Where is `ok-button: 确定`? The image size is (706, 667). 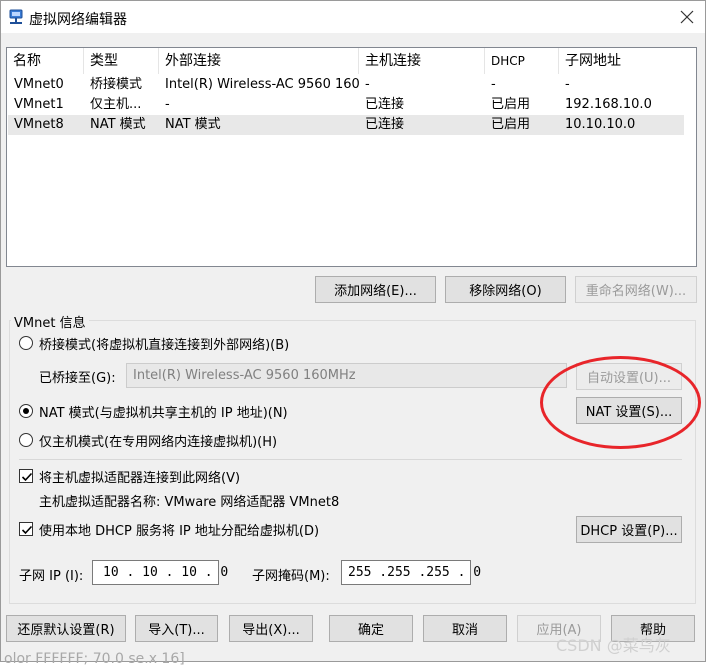 ok-button: 确定 is located at coordinates (371, 628).